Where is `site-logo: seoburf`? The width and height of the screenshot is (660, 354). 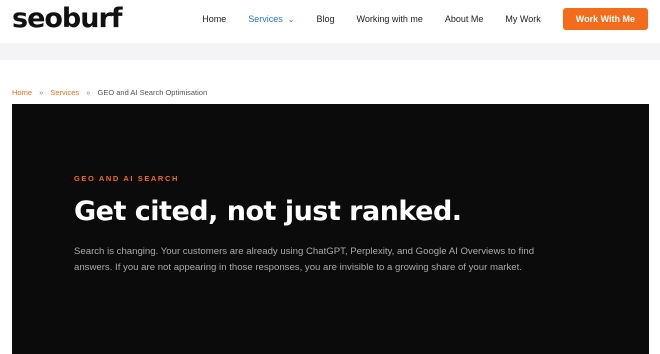
site-logo: seoburf is located at coordinates (67, 19).